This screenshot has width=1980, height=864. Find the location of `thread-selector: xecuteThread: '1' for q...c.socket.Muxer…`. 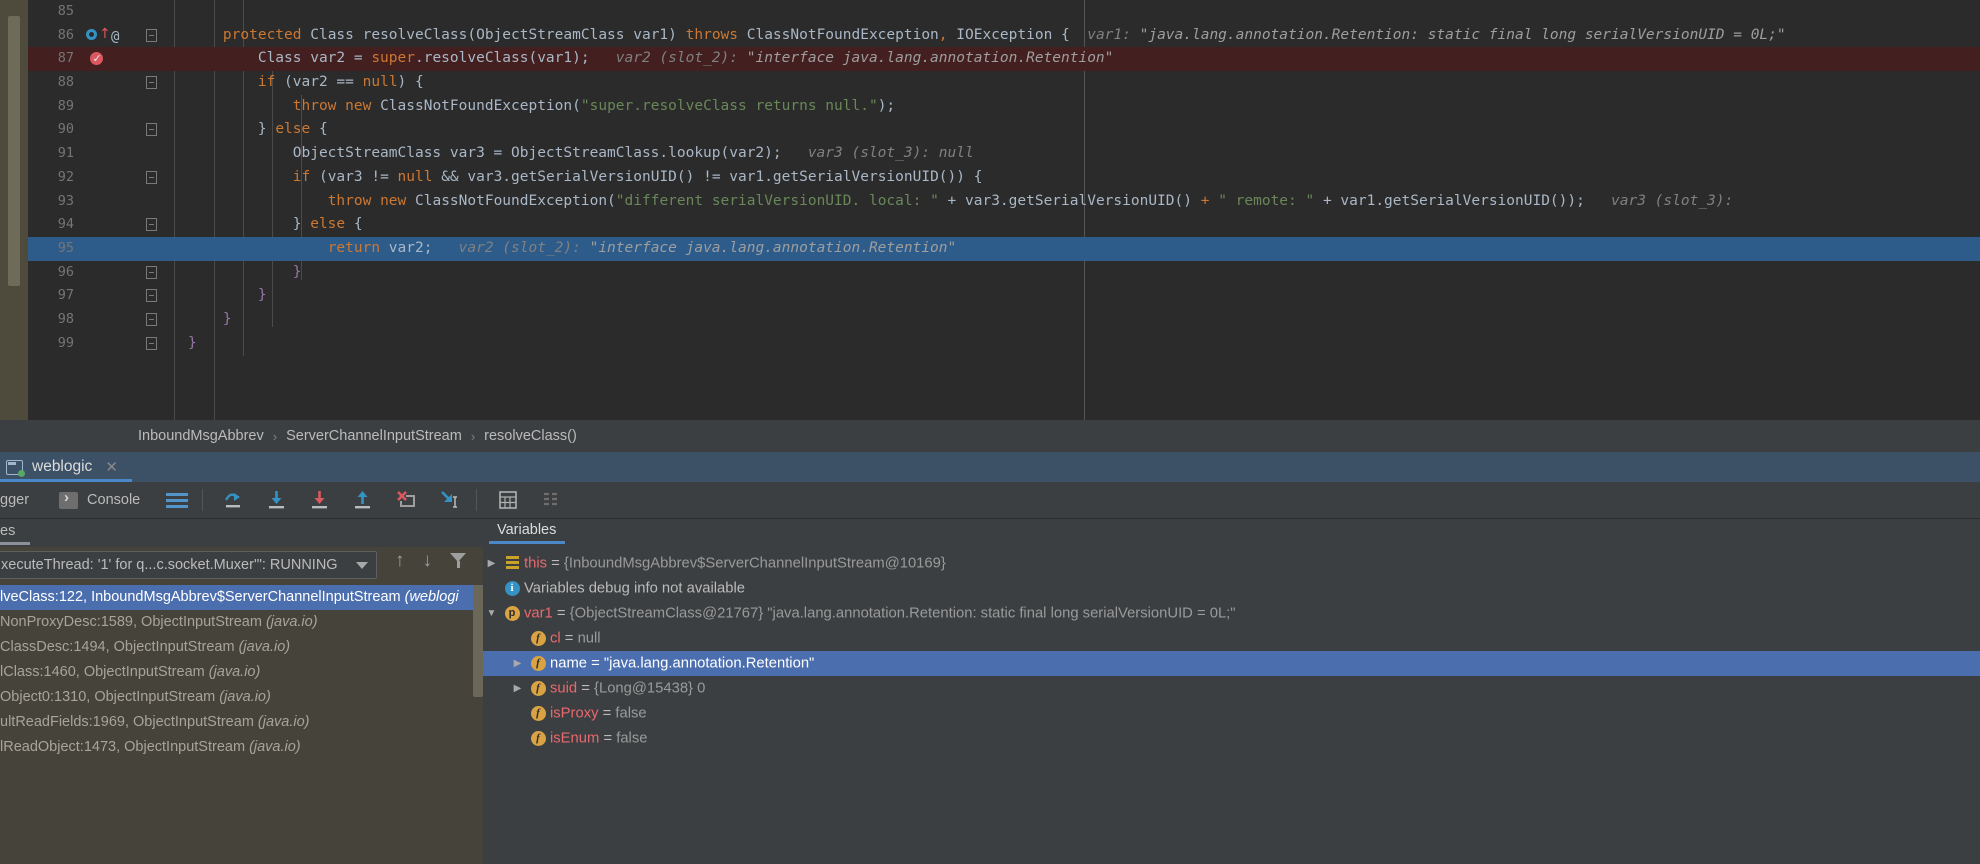

thread-selector: xecuteThread: '1' for q...c.socket.Muxer… is located at coordinates (188, 565).